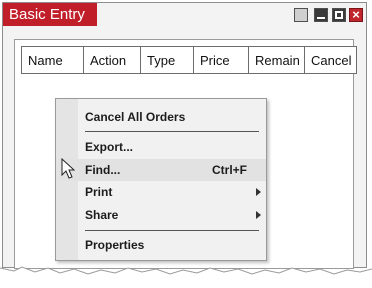  I want to click on maximize-icon, so click(339, 15).